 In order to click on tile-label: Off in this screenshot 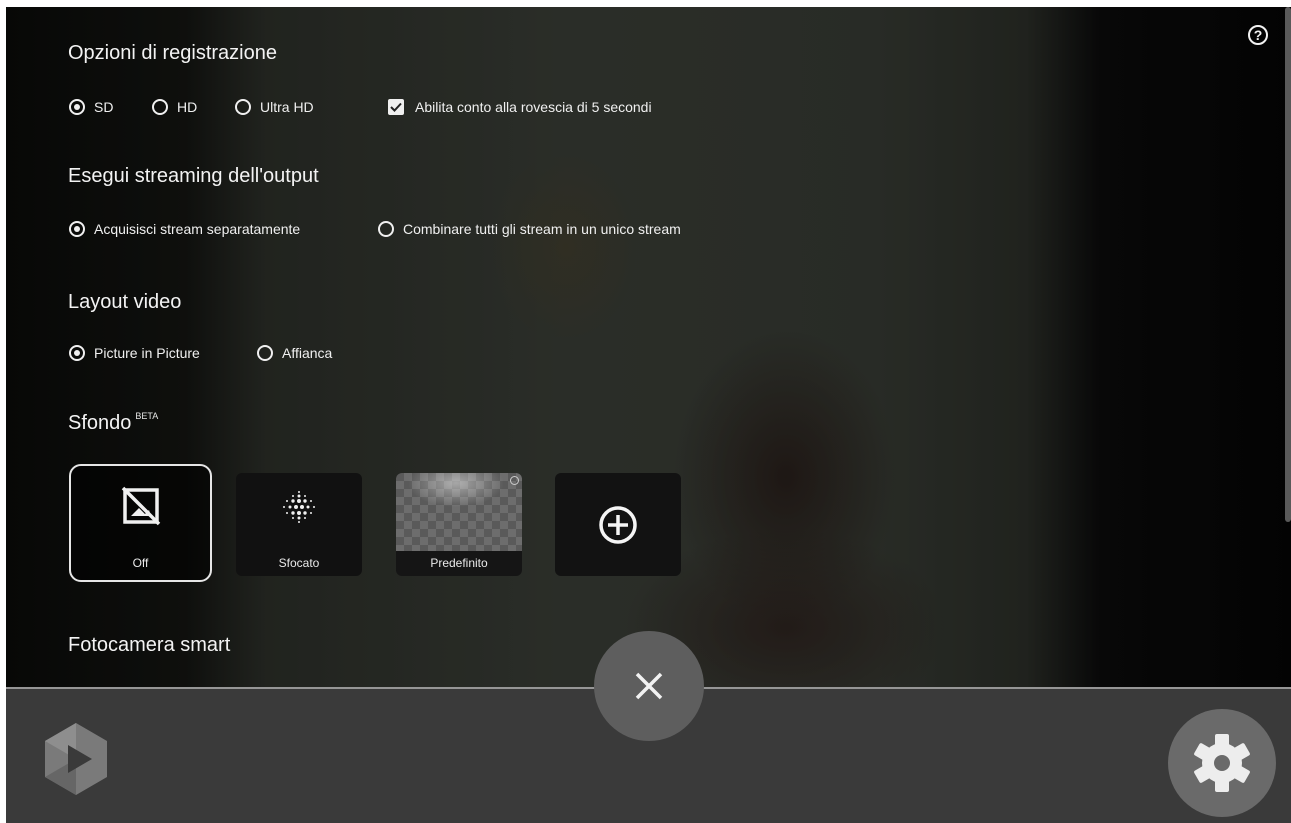, I will do `click(140, 563)`.